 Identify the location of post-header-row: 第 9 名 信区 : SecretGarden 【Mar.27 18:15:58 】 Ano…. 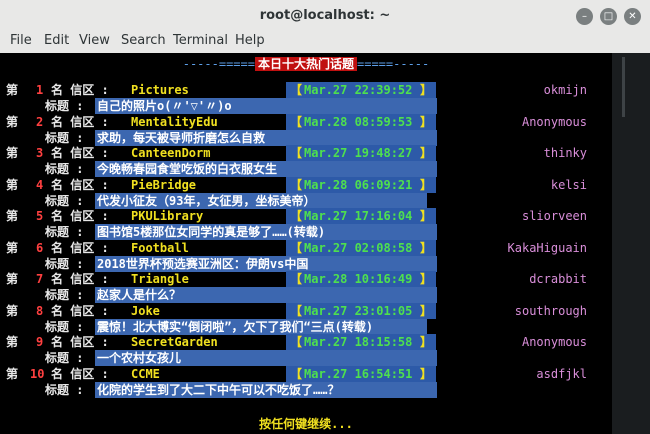
(306, 342).